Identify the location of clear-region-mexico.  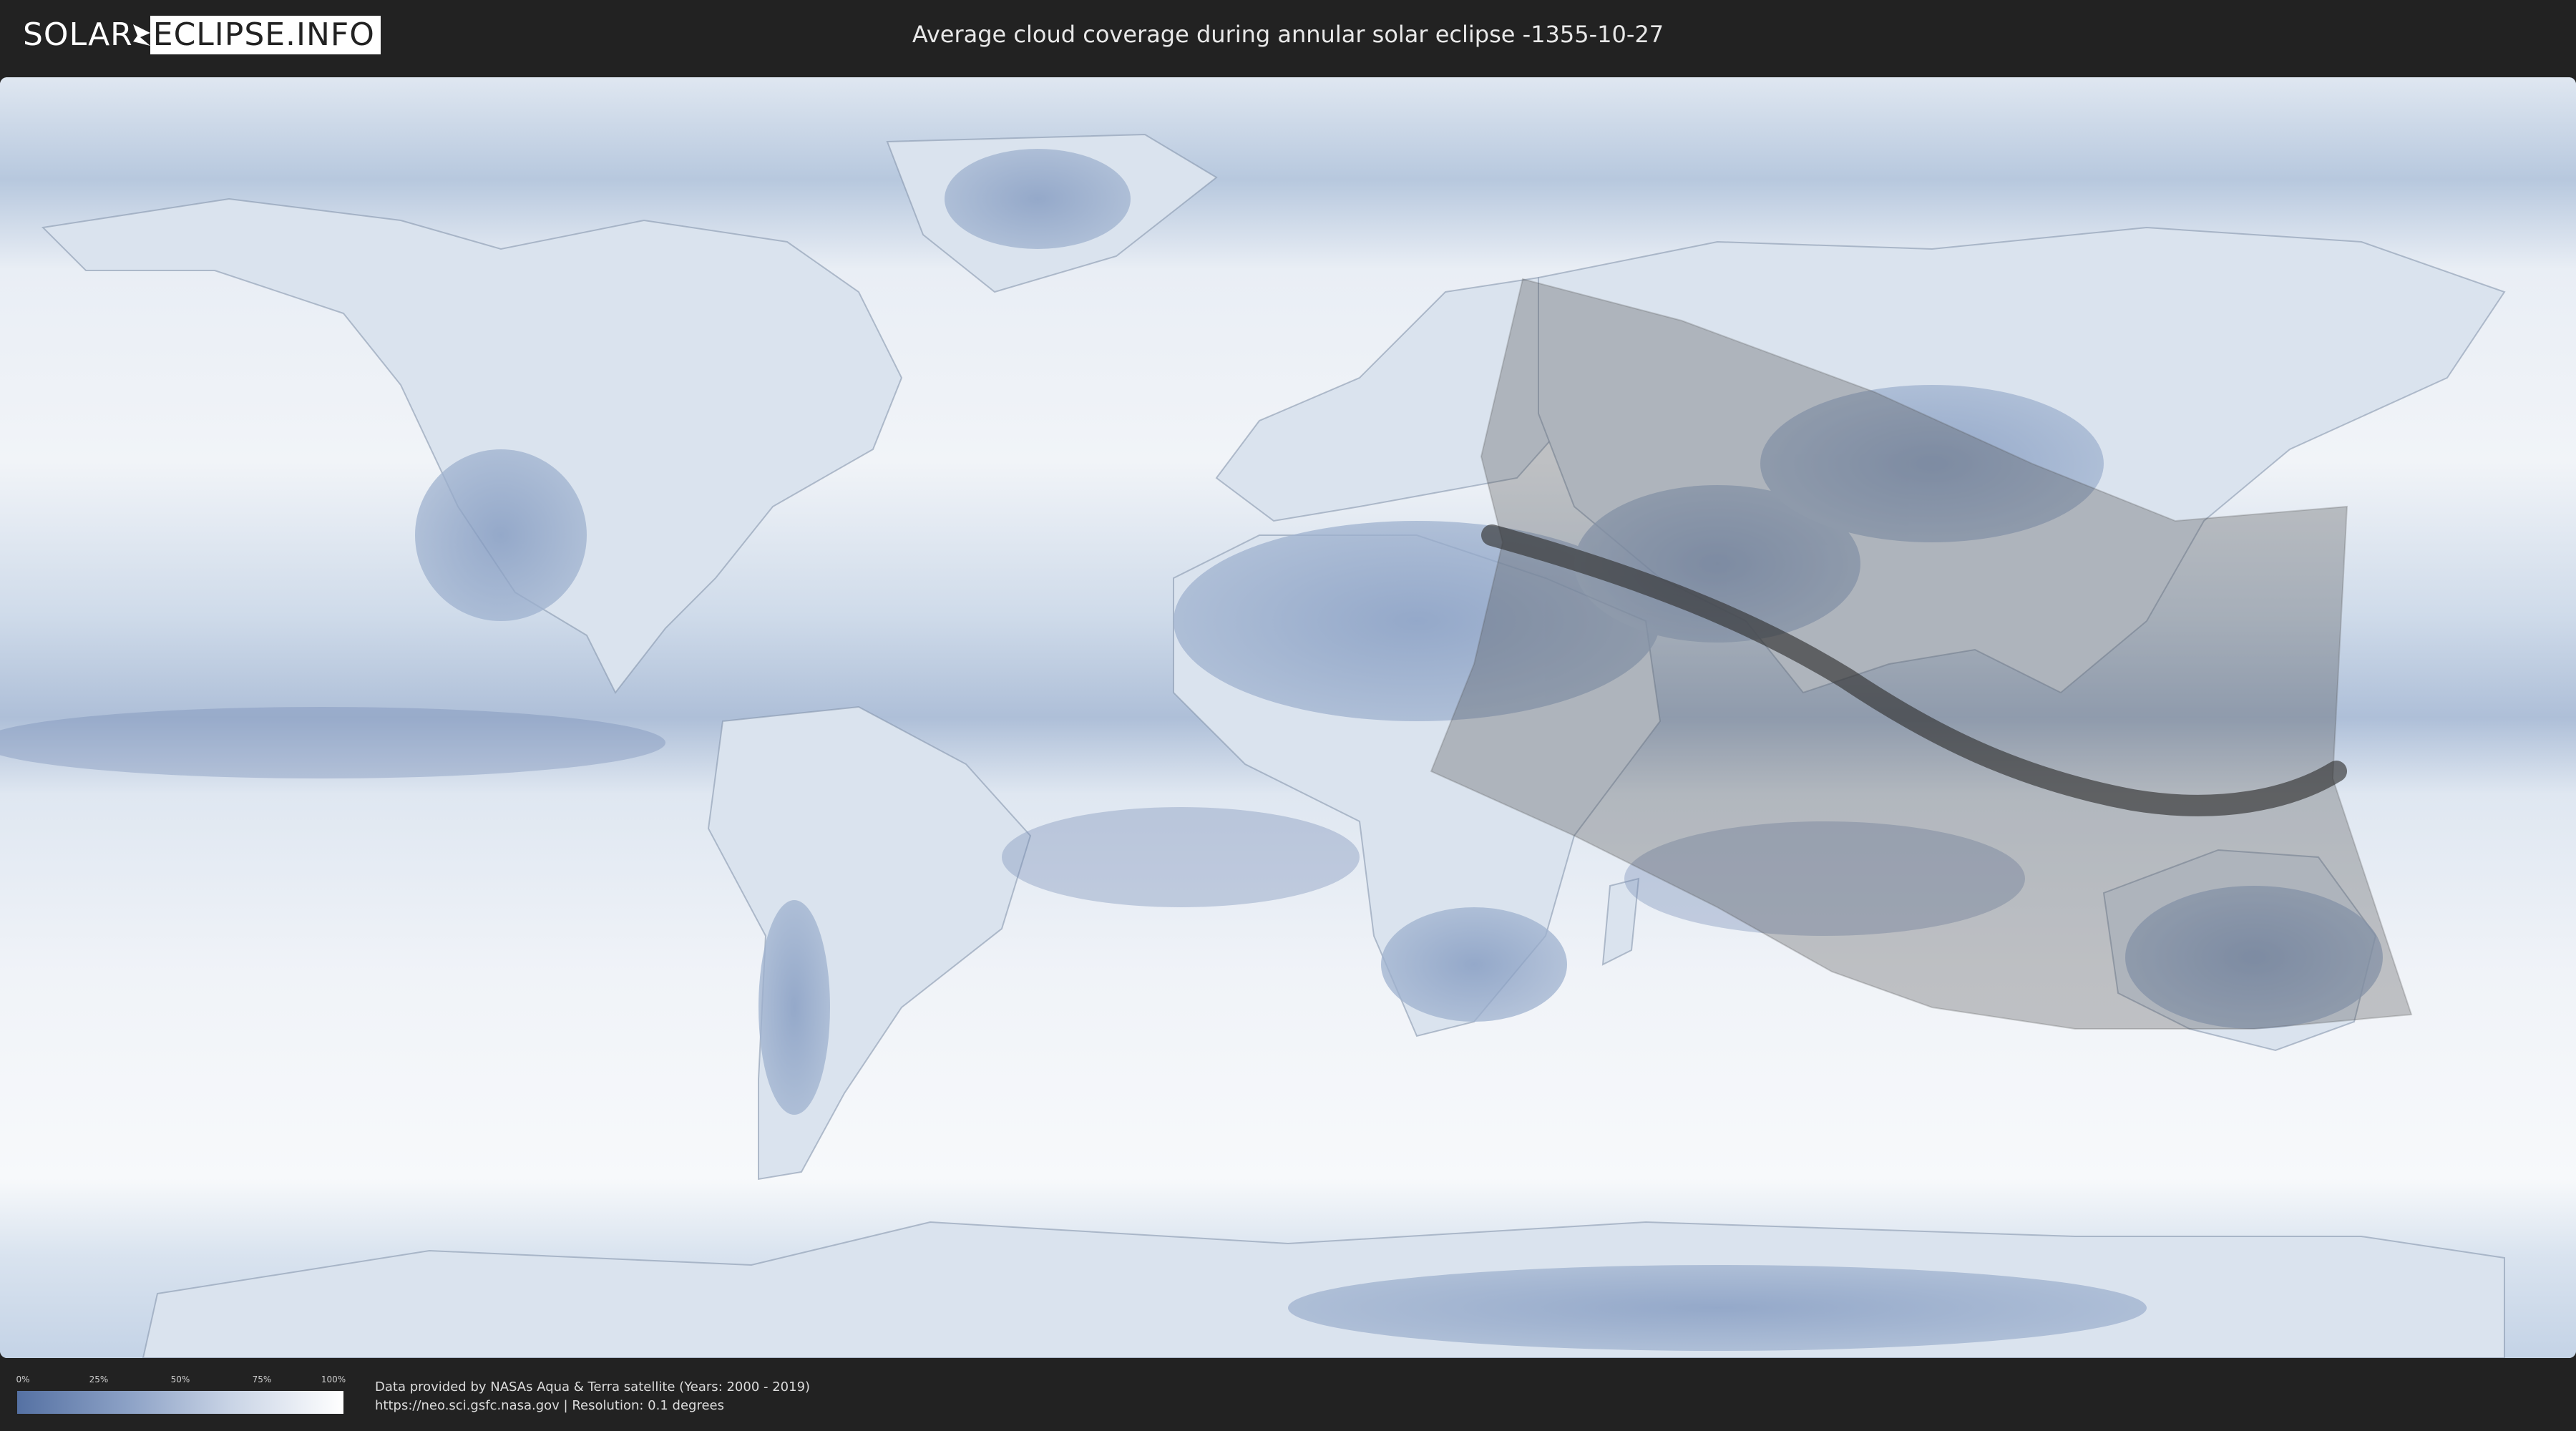
(501, 535).